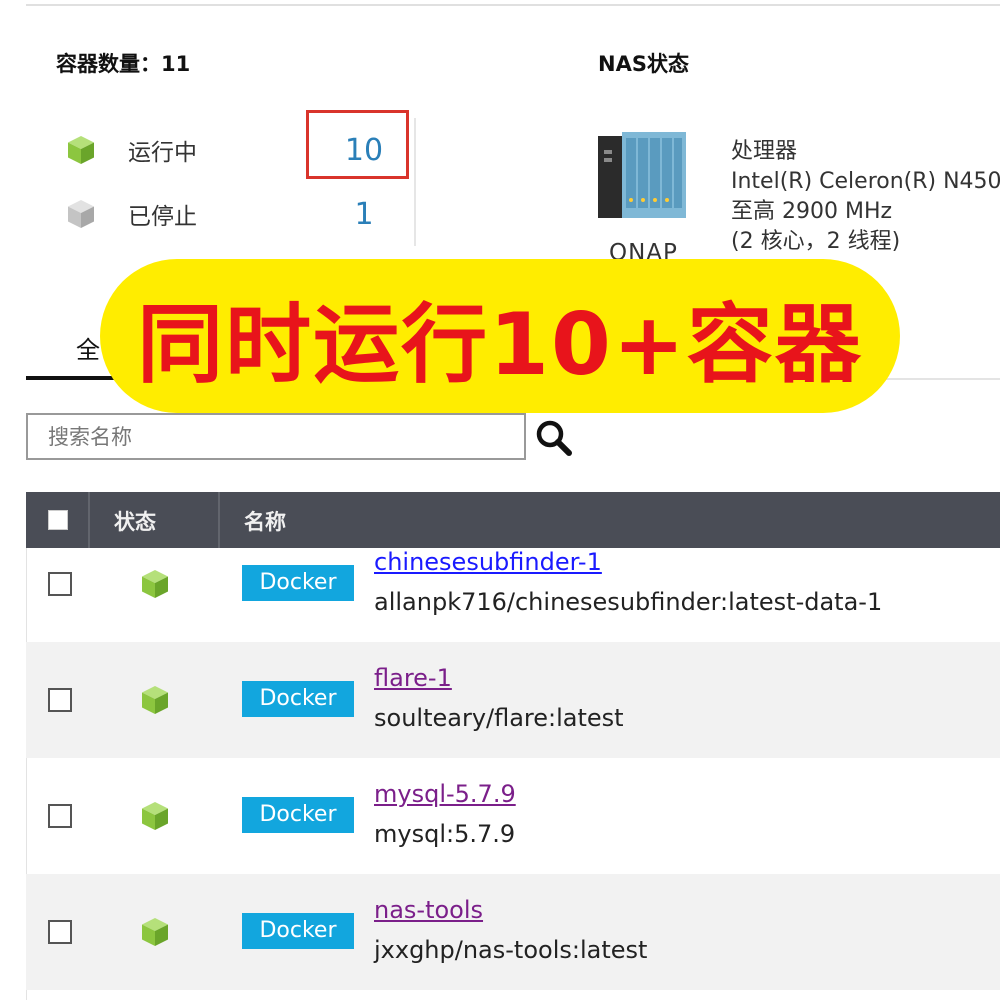 This screenshot has width=1000, height=1000. What do you see at coordinates (265, 521) in the screenshot?
I see `header-name: 名称` at bounding box center [265, 521].